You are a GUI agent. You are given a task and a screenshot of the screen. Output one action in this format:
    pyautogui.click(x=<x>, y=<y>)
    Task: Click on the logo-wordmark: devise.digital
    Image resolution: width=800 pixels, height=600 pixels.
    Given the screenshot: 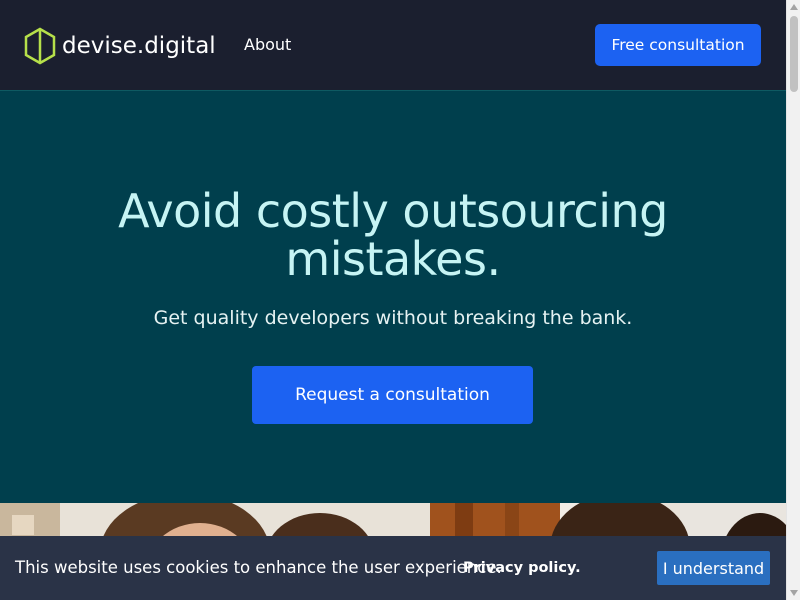 What is the action you would take?
    pyautogui.click(x=139, y=46)
    